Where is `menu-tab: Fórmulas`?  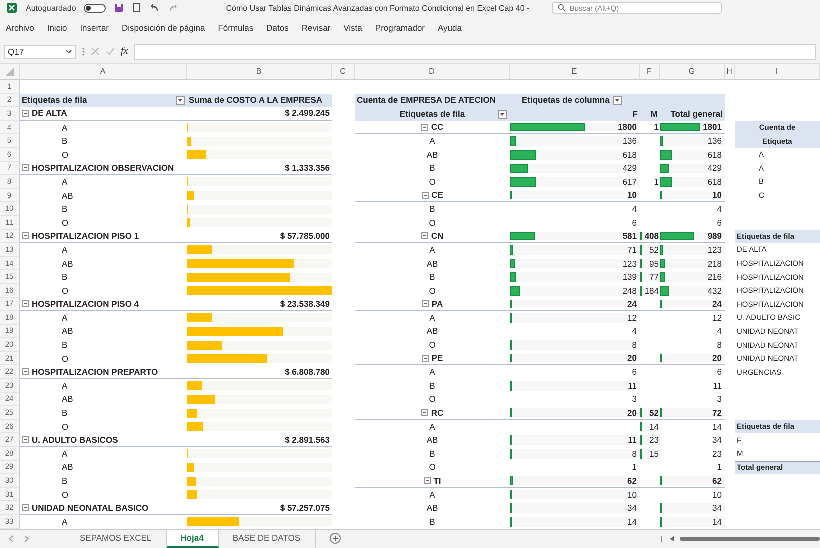
menu-tab: Fórmulas is located at coordinates (236, 28).